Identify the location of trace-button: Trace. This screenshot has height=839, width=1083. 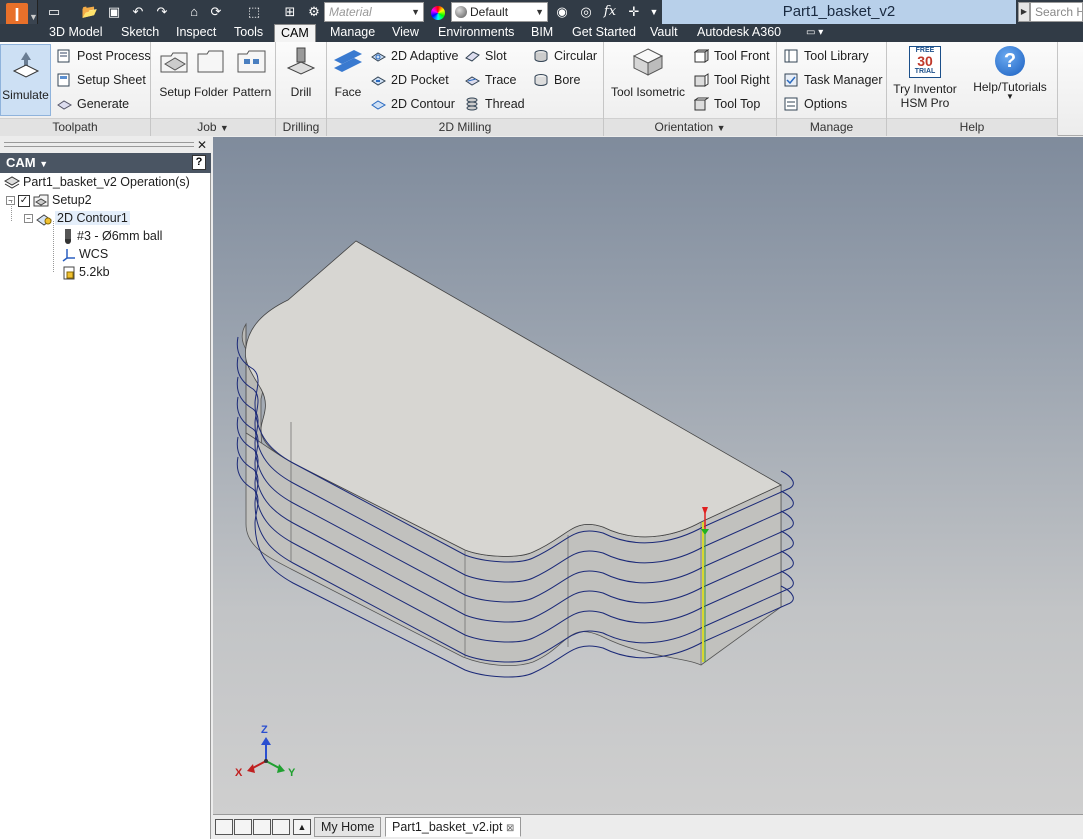
(490, 81).